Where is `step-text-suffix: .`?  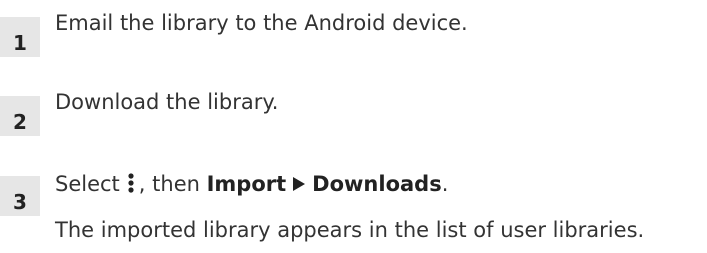
step-text-suffix: . is located at coordinates (445, 184).